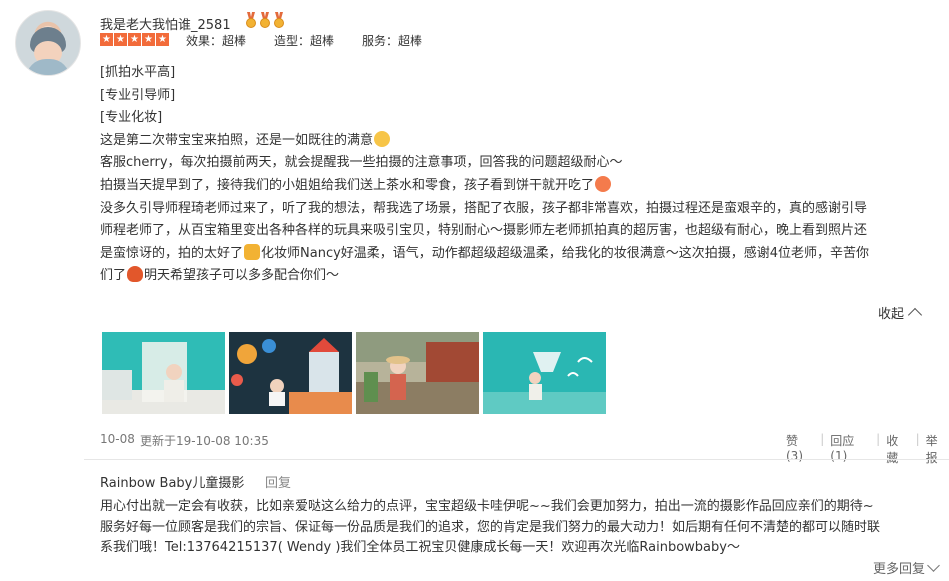 The height and width of the screenshot is (581, 949). Describe the element at coordinates (237, 140) in the screenshot. I see `review-text: 这是第二次带宝宝来拍照，还是一如既往的满意` at that location.